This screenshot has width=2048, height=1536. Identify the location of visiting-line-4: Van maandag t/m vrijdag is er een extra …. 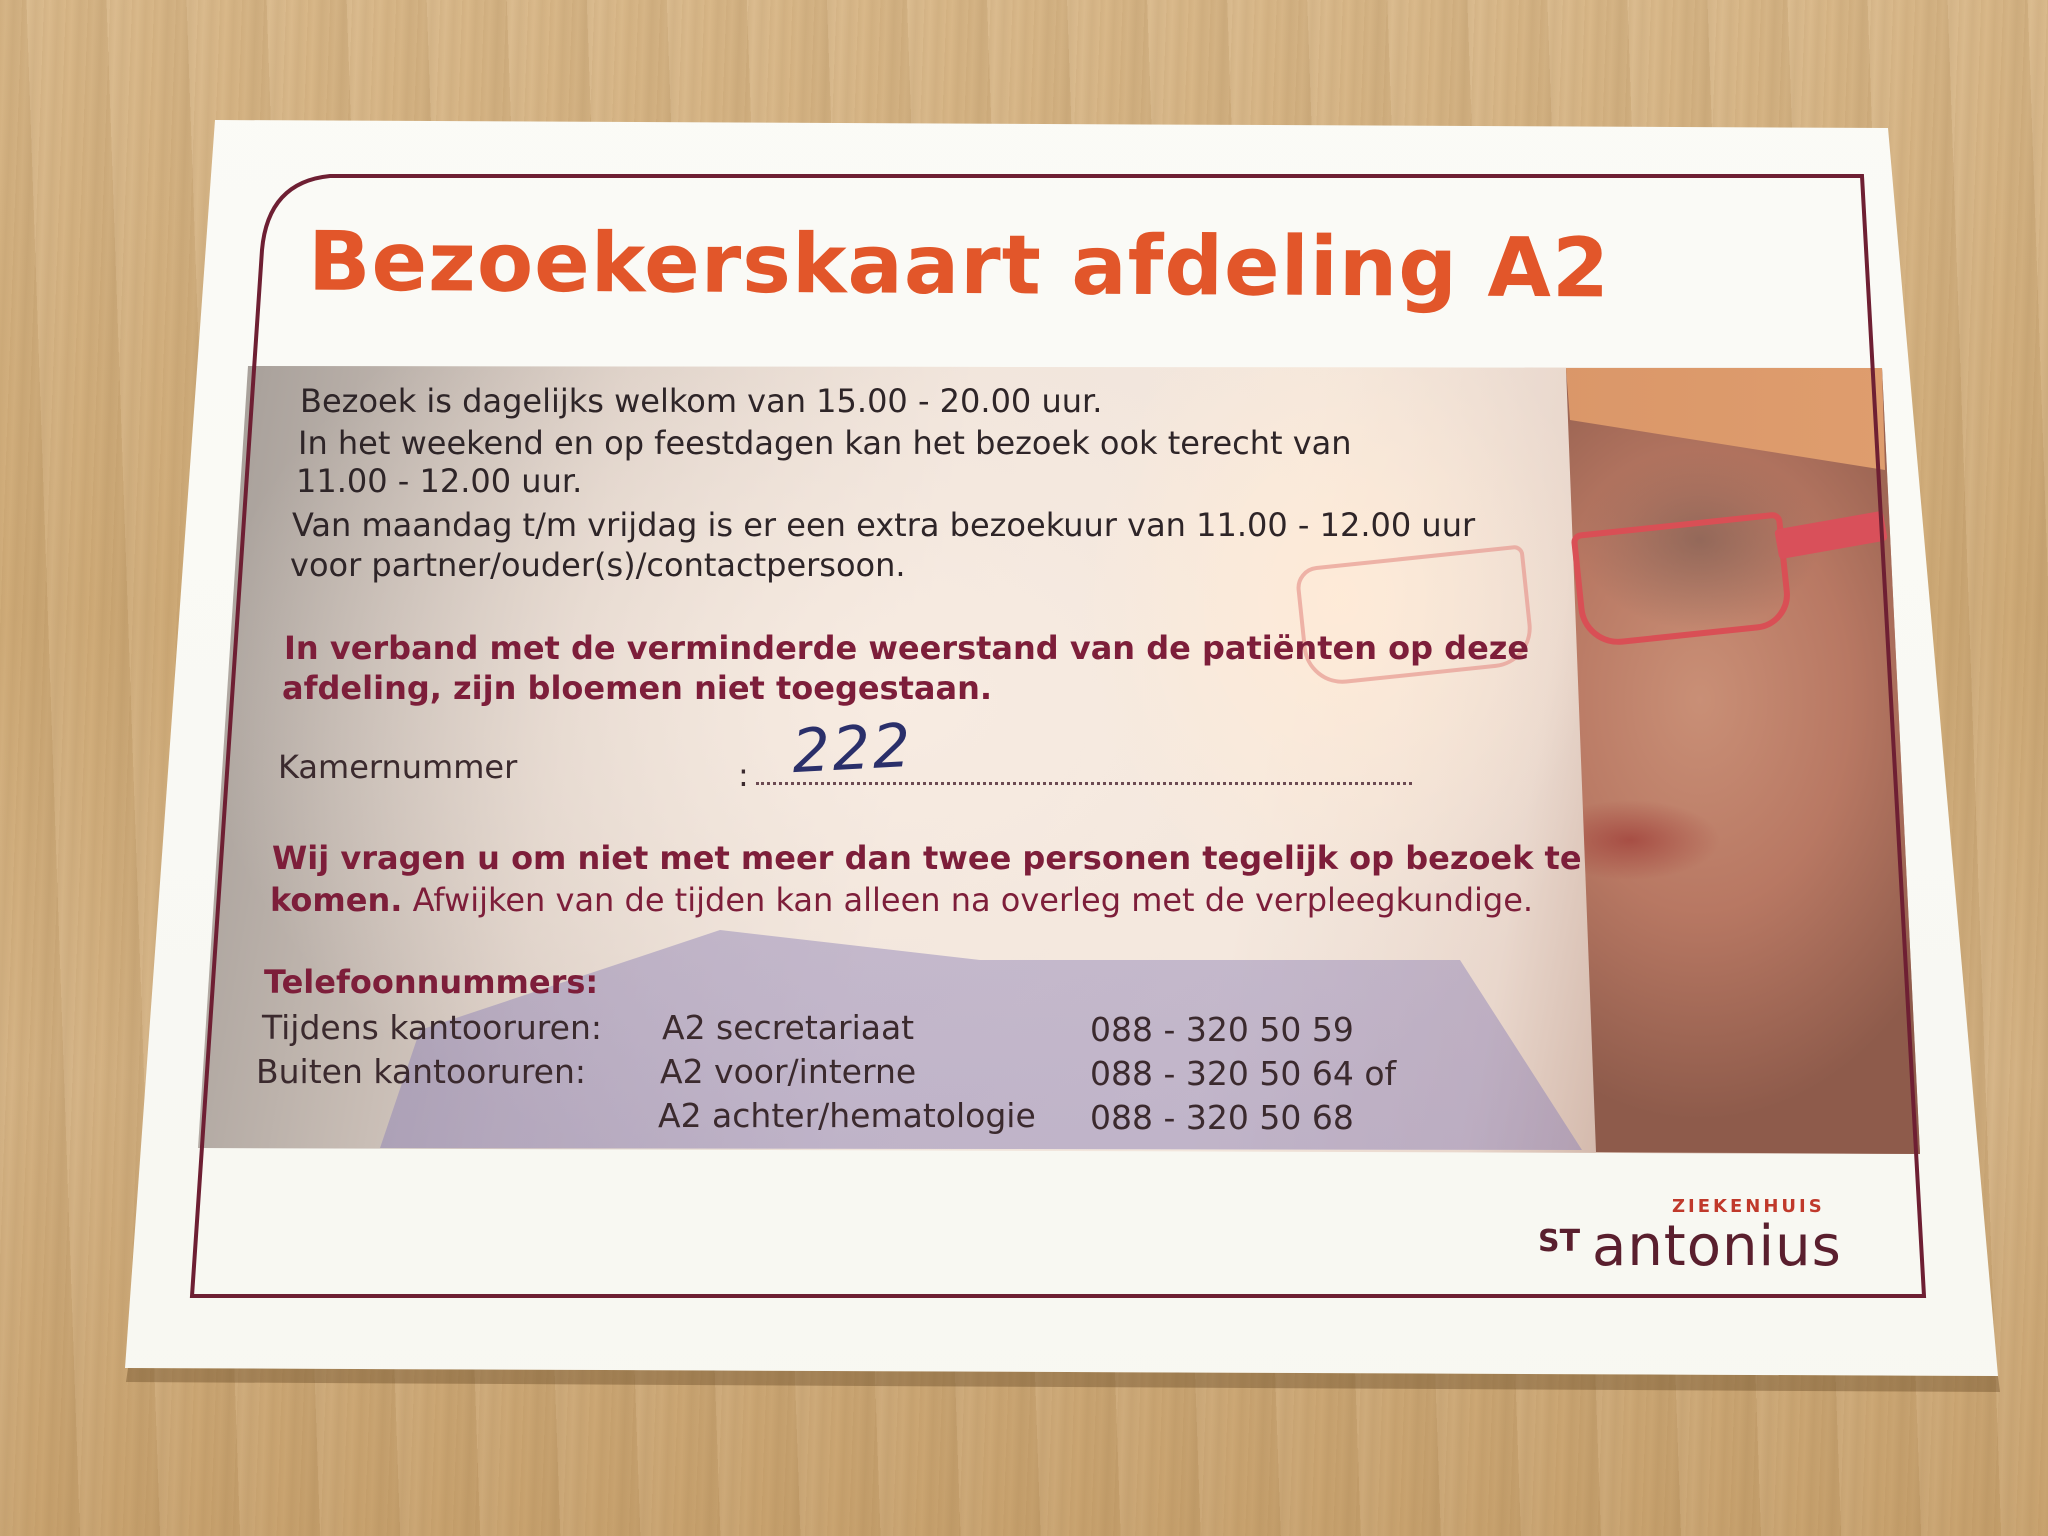
(884, 525).